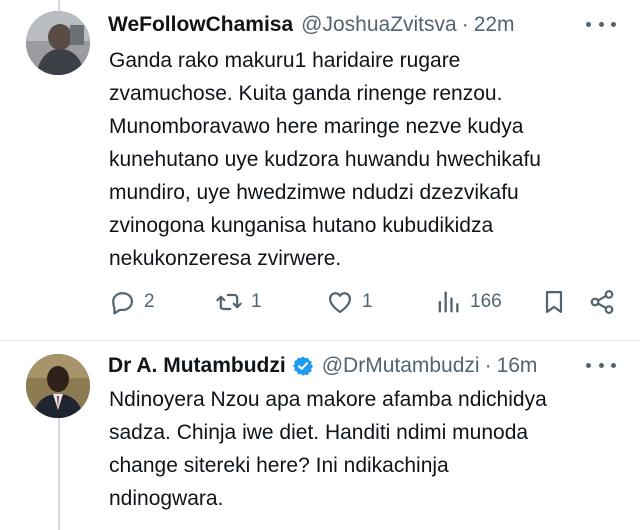  I want to click on like-count: 1, so click(367, 301).